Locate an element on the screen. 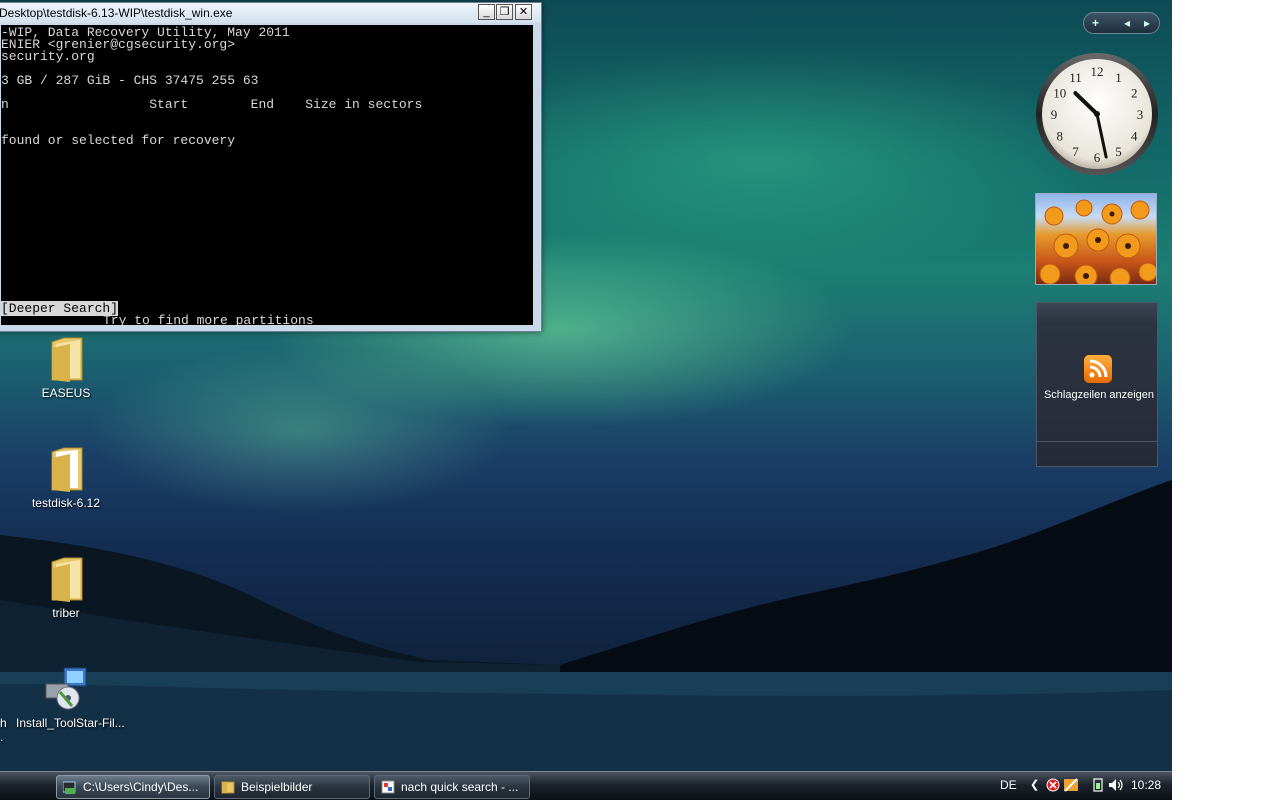 This screenshot has height=800, width=1280. sidebar-prev-button: ◂ is located at coordinates (1127, 23).